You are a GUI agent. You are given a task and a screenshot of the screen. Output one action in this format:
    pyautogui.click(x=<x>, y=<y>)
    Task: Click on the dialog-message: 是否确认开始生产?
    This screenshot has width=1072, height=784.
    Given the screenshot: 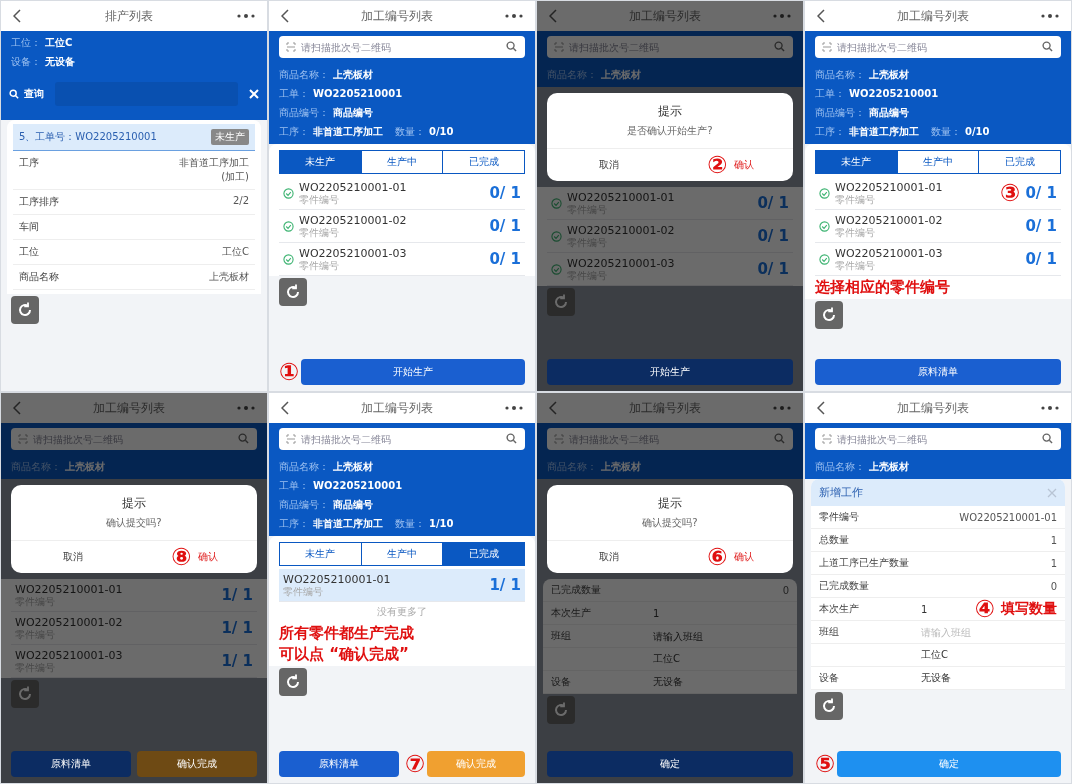 What is the action you would take?
    pyautogui.click(x=670, y=131)
    